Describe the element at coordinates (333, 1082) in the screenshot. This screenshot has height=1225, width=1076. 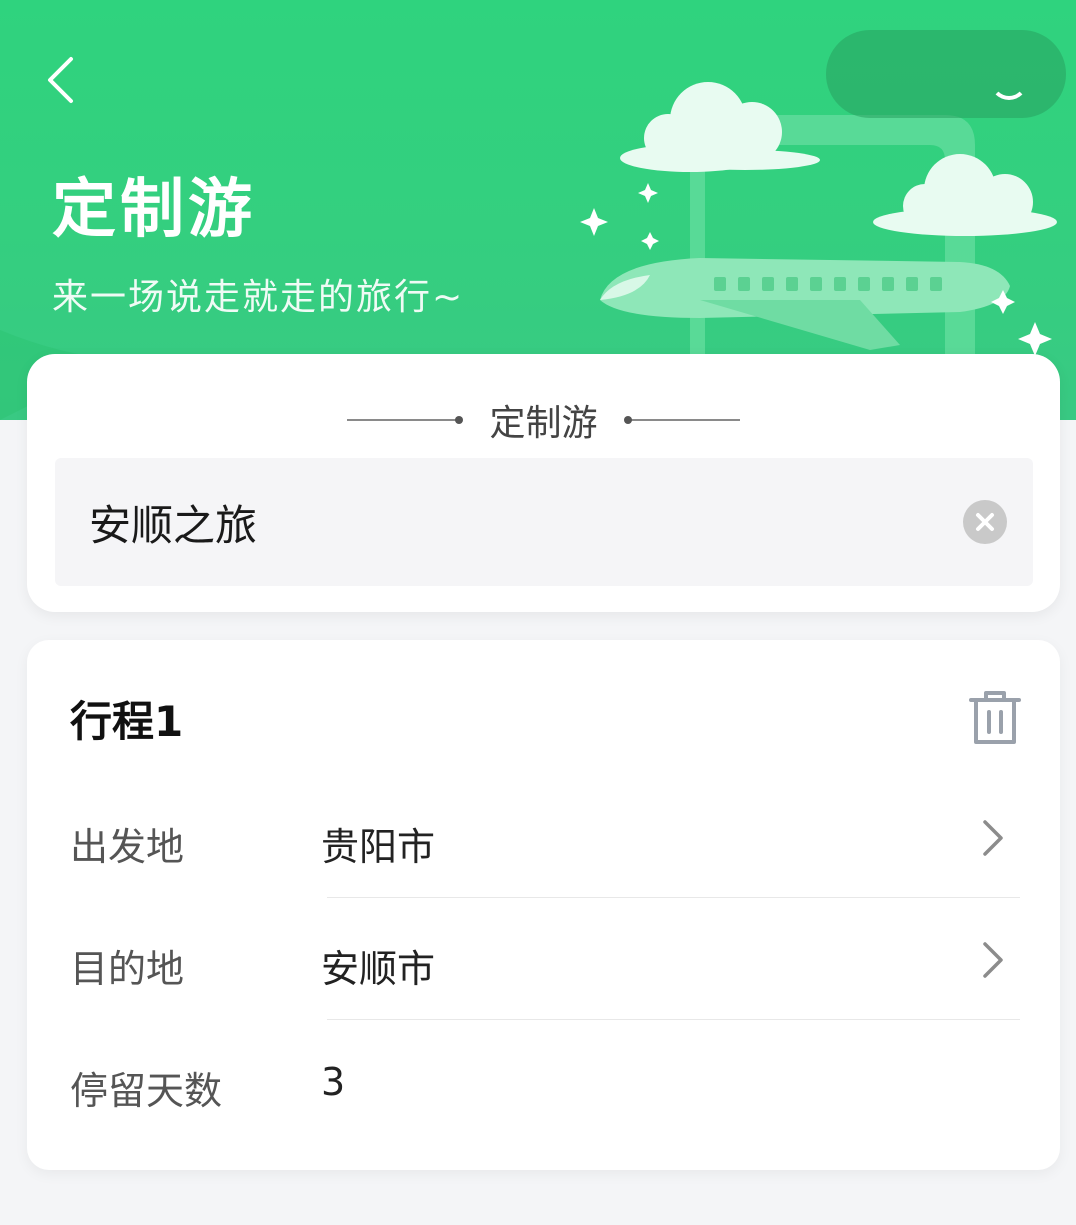
I see `stay-days-value: 3` at that location.